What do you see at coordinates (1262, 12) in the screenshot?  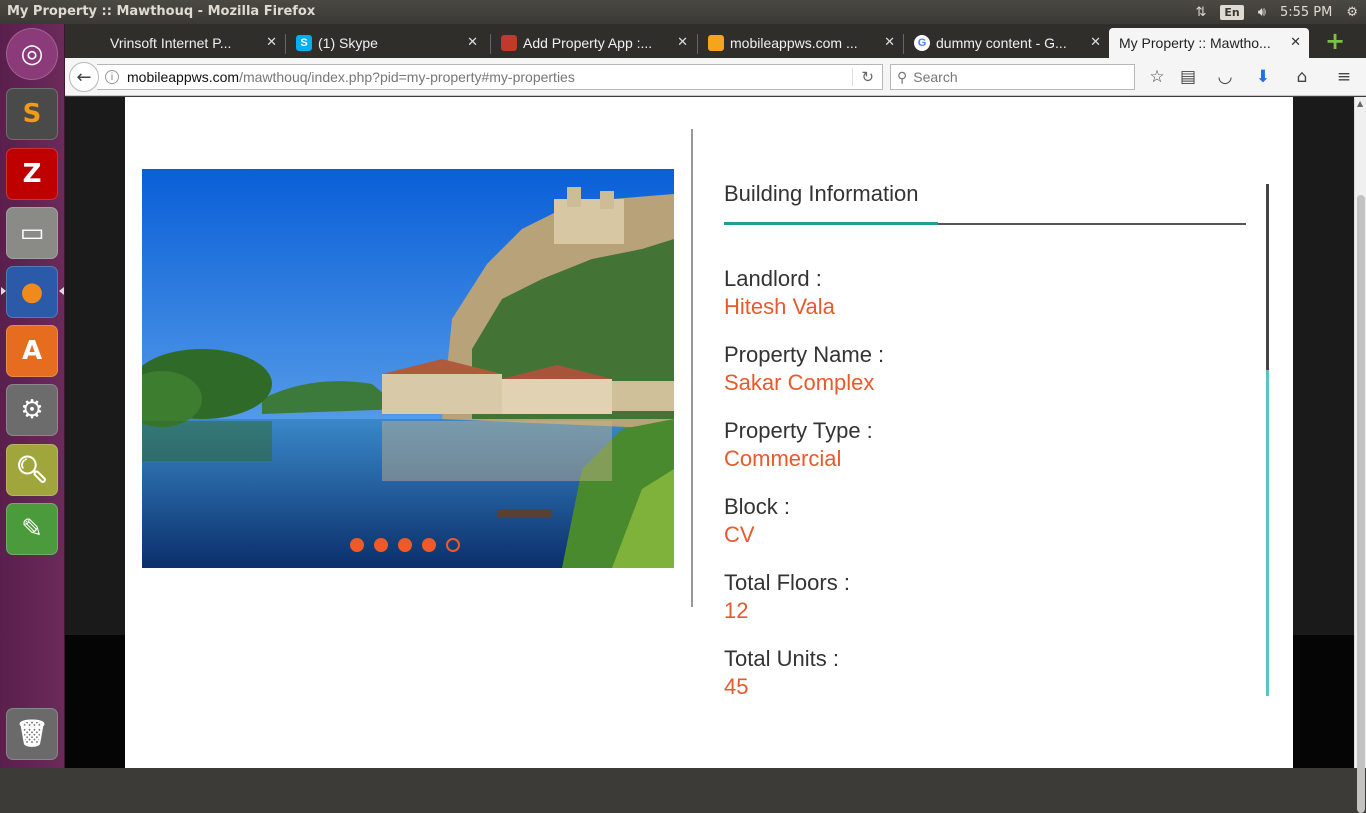 I see `volume-icon: 🔊︎` at bounding box center [1262, 12].